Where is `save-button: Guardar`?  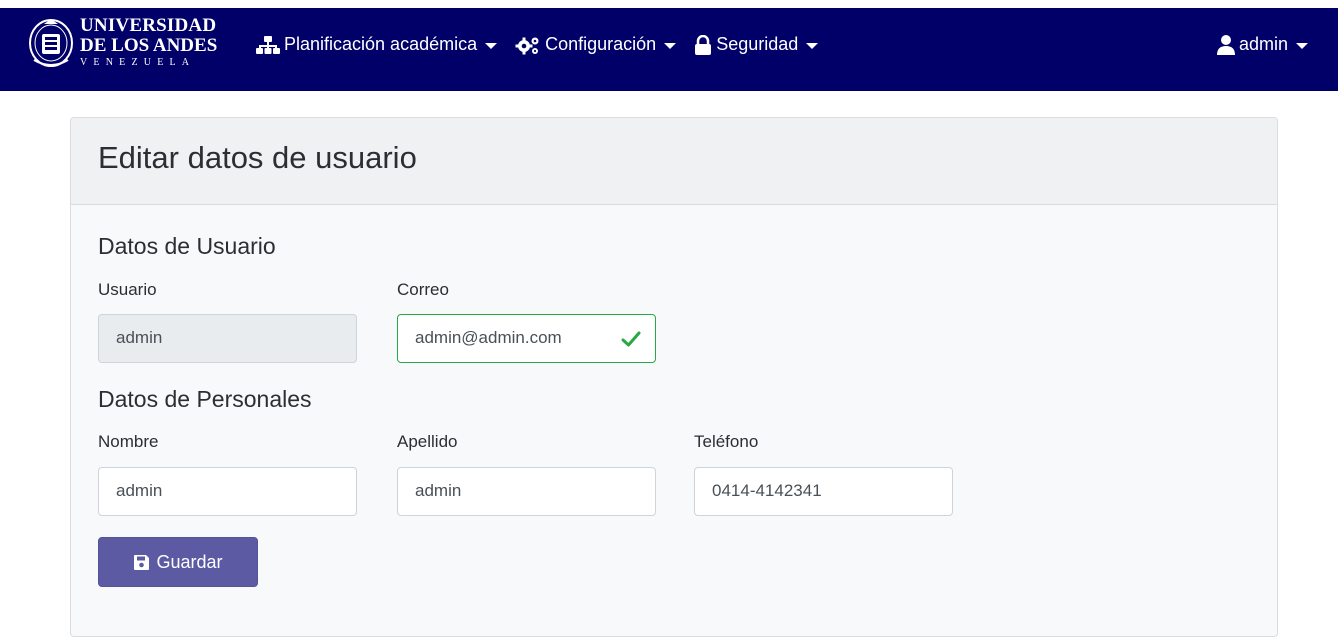 save-button: Guardar is located at coordinates (178, 562).